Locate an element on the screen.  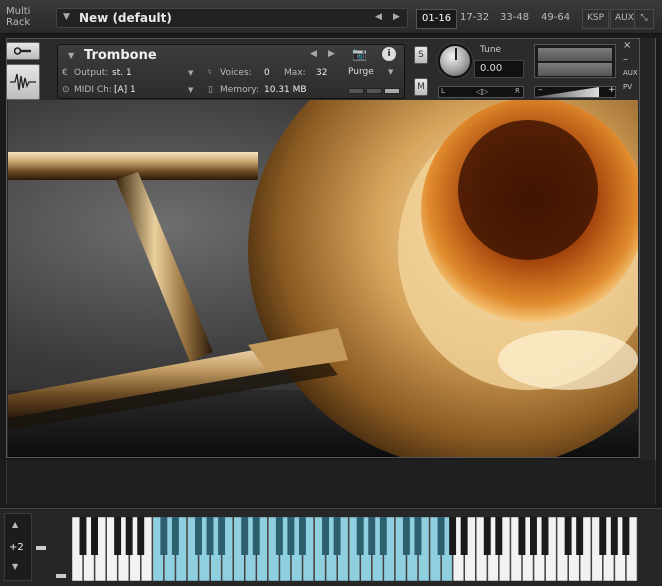
instrument-name: Trombone is located at coordinates (120, 55).